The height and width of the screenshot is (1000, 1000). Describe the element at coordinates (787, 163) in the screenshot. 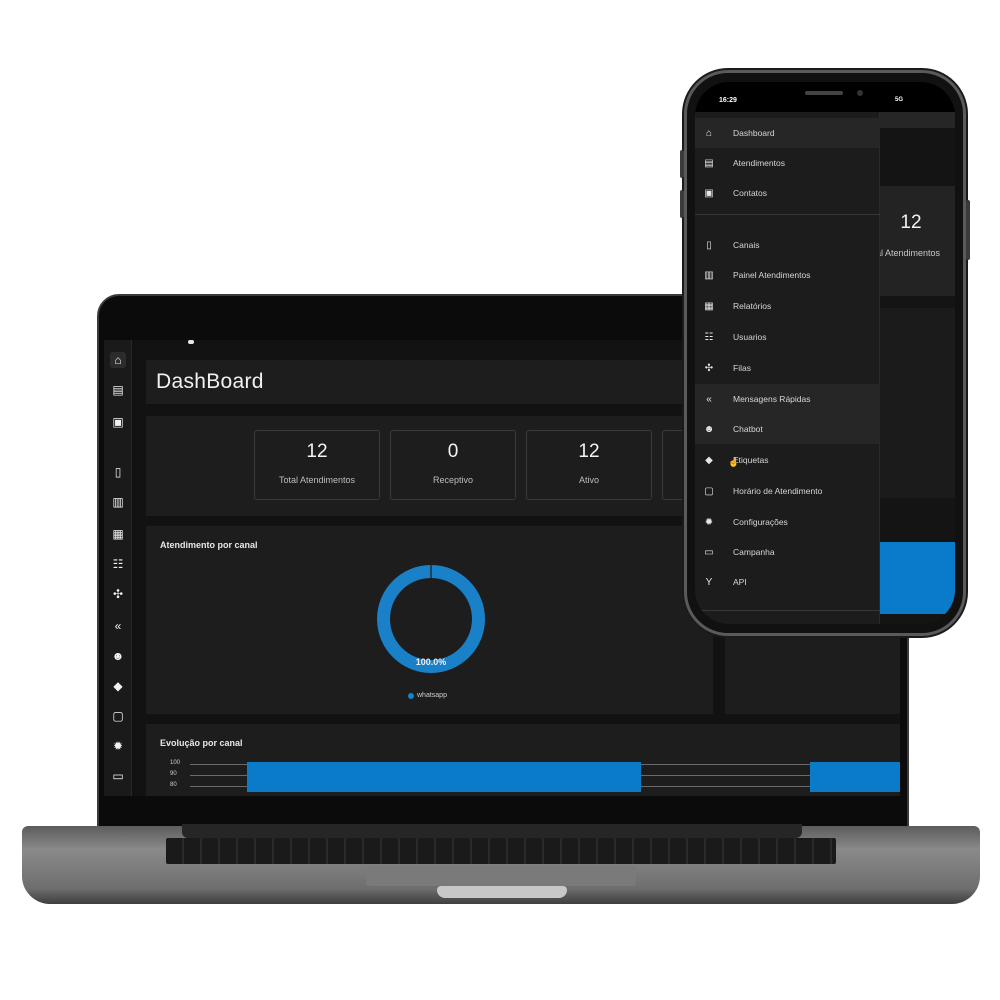

I see `menu-item-atendimentos: ▤ Atendimentos` at that location.